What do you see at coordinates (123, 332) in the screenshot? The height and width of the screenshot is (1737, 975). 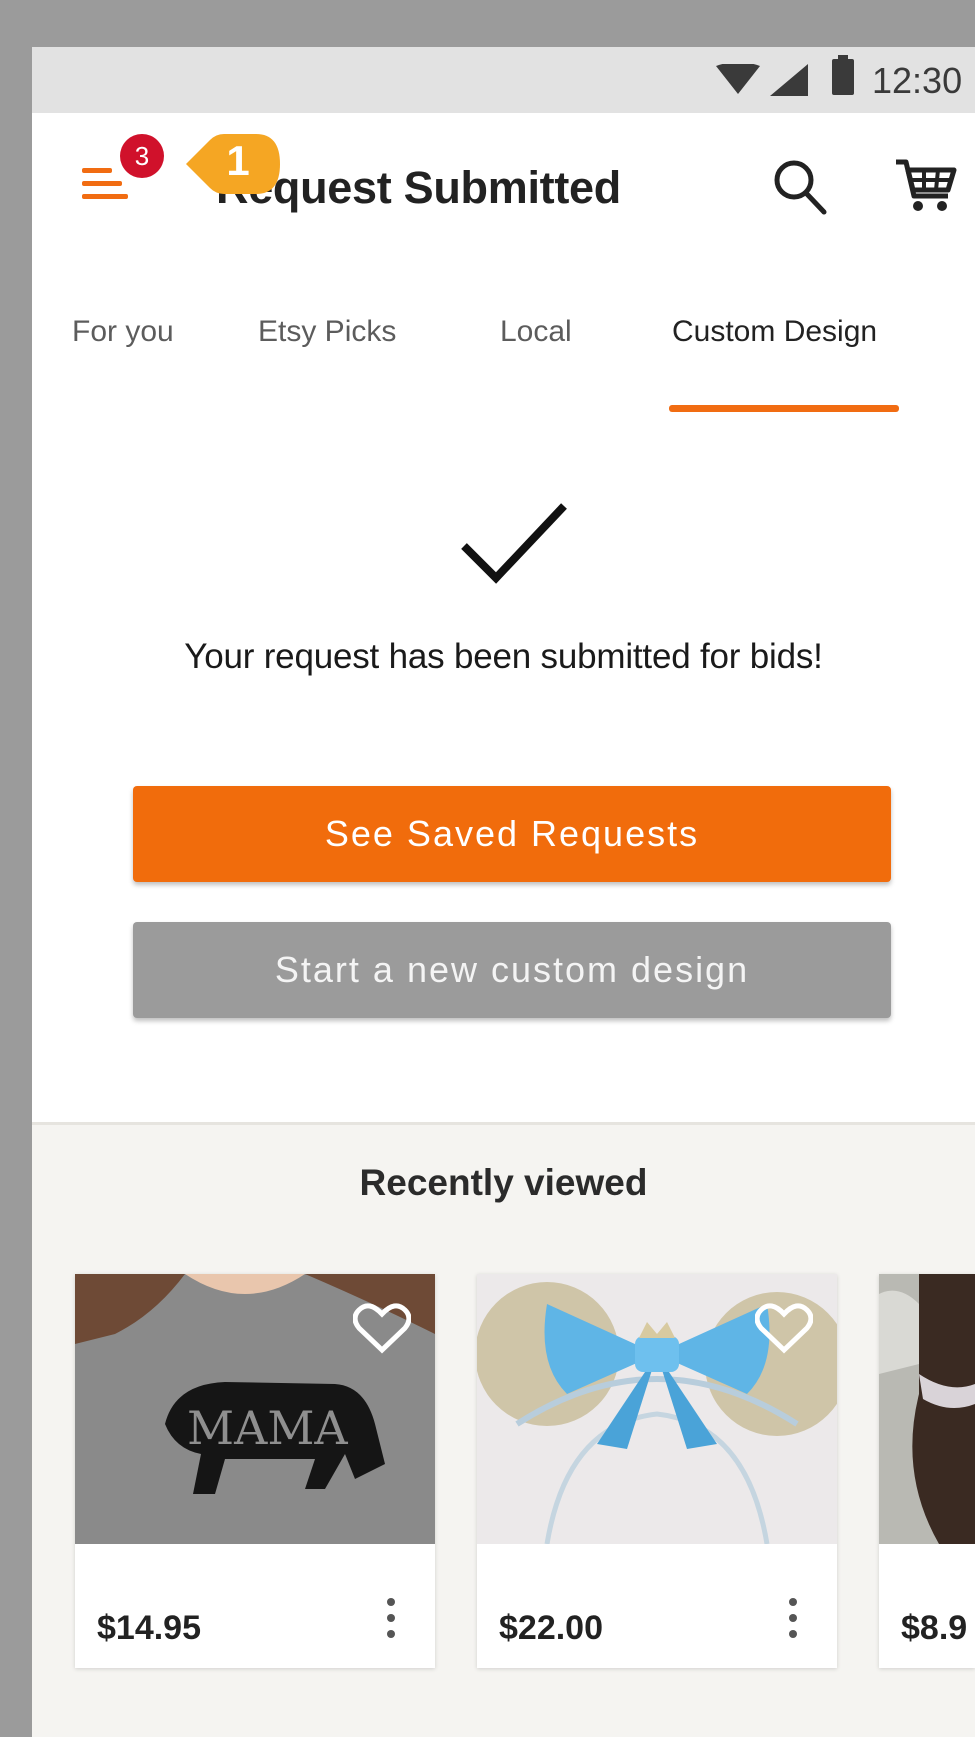 I see `tab-for-you: For you` at bounding box center [123, 332].